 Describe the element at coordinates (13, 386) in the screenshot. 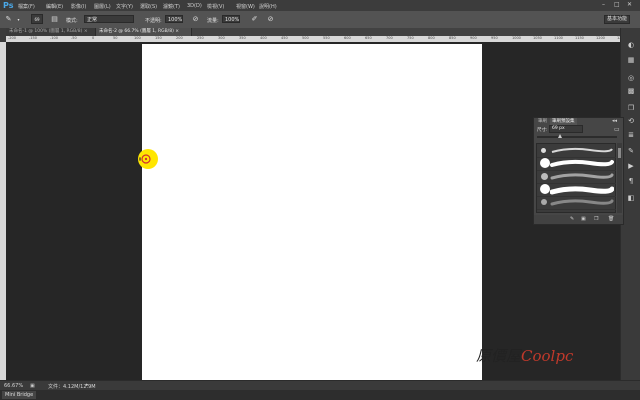

I see `zoom-level: 66.67%` at that location.